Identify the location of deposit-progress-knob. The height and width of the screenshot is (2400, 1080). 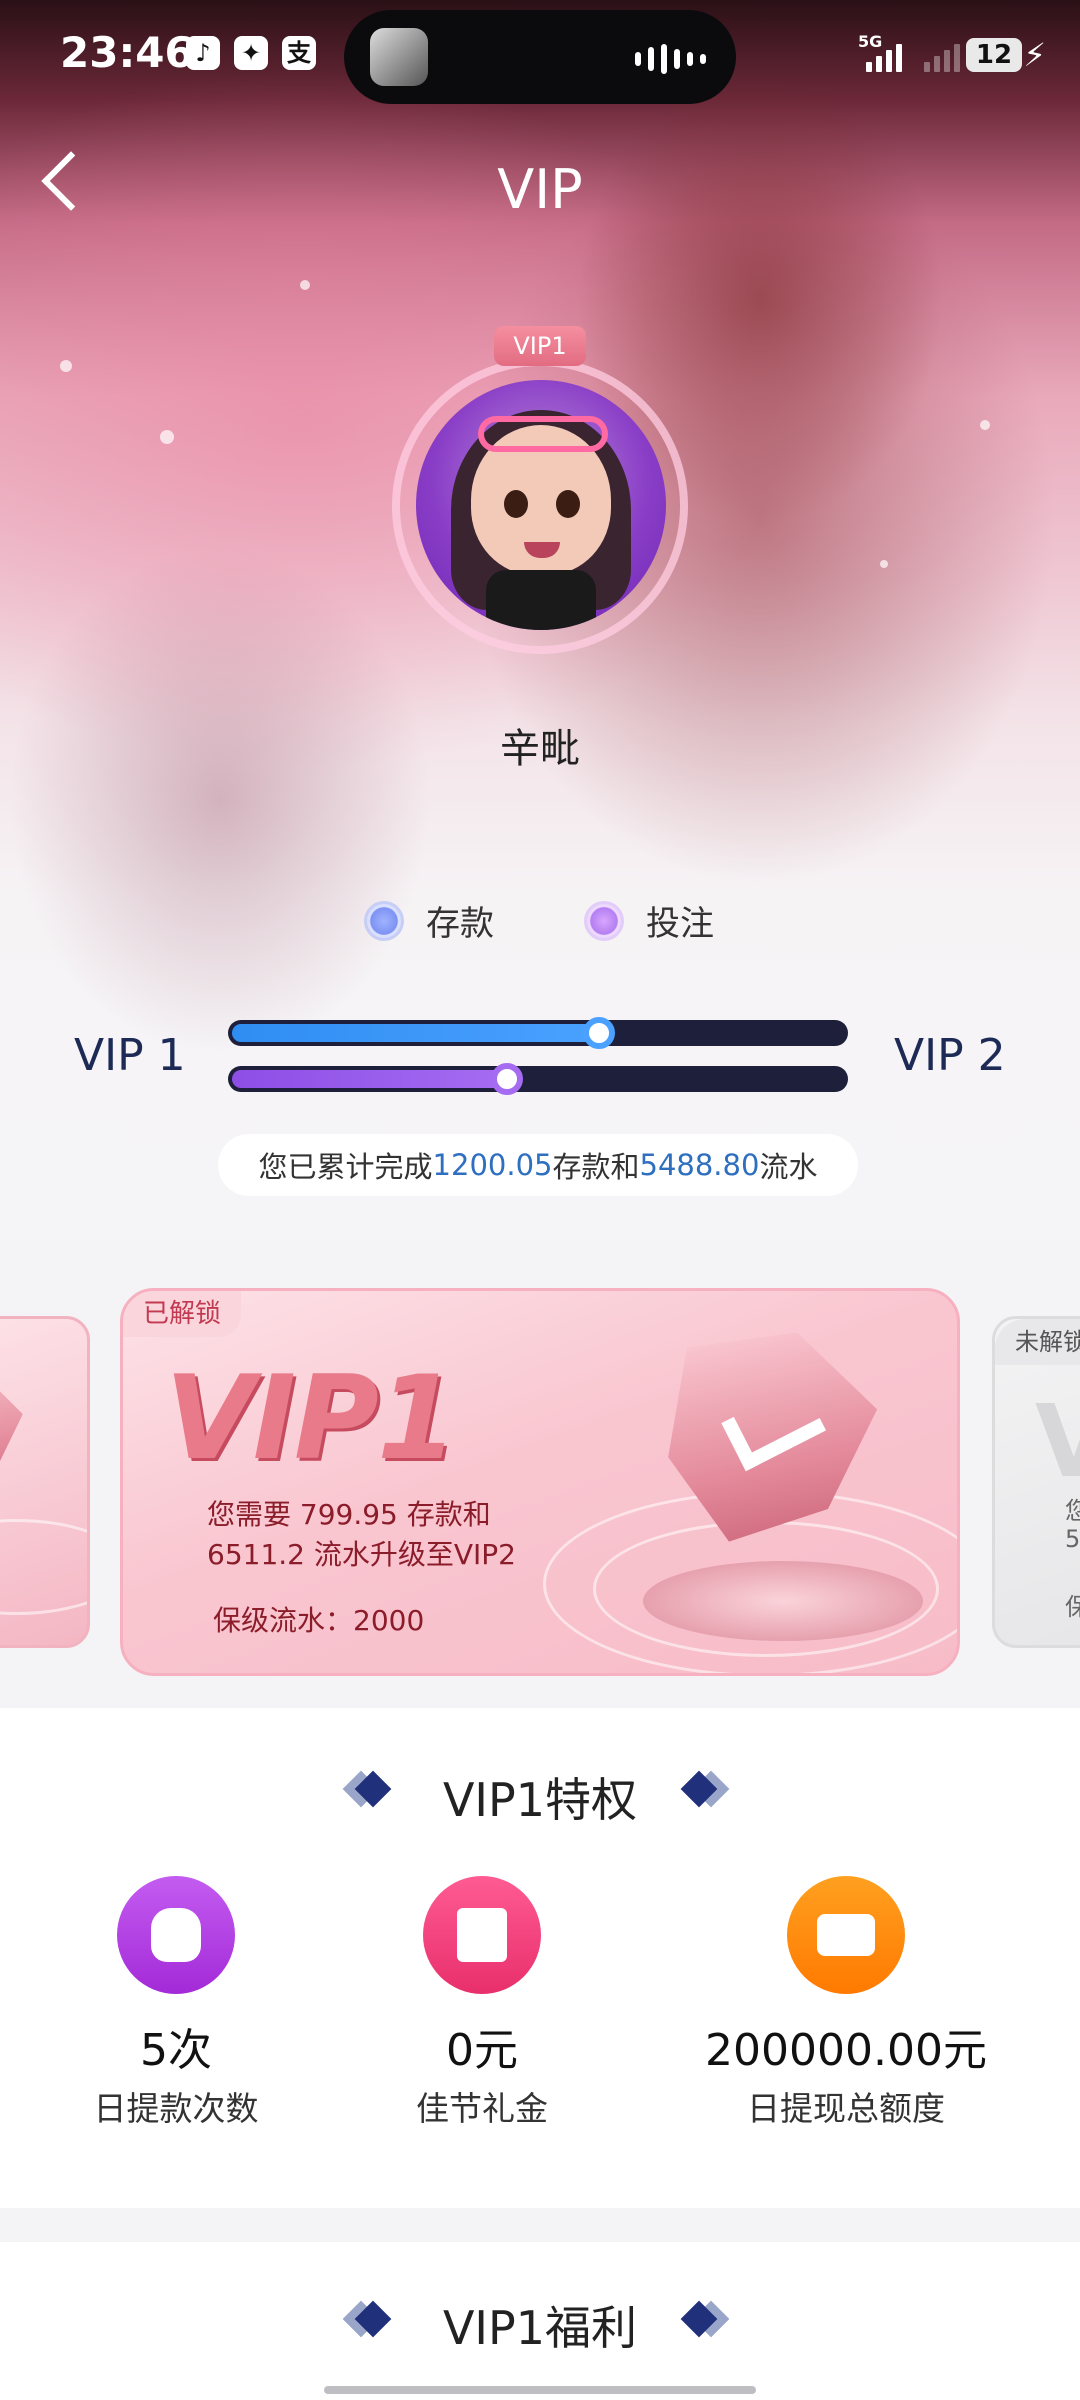
(599, 1033).